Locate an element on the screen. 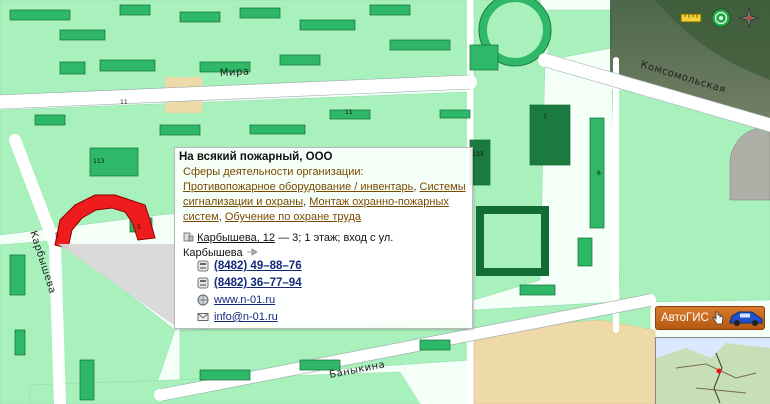 Image resolution: width=770 pixels, height=404 pixels. phone-row-2: (8482) 36–77–94 is located at coordinates (249, 283).